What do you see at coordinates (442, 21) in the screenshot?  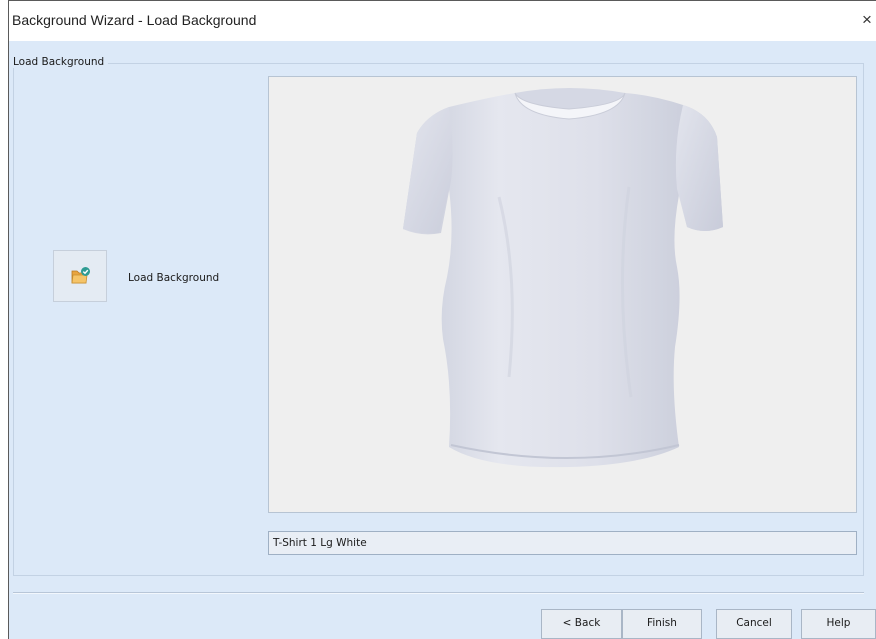 I see `title-bar: Background Wizard - Load Background ×` at bounding box center [442, 21].